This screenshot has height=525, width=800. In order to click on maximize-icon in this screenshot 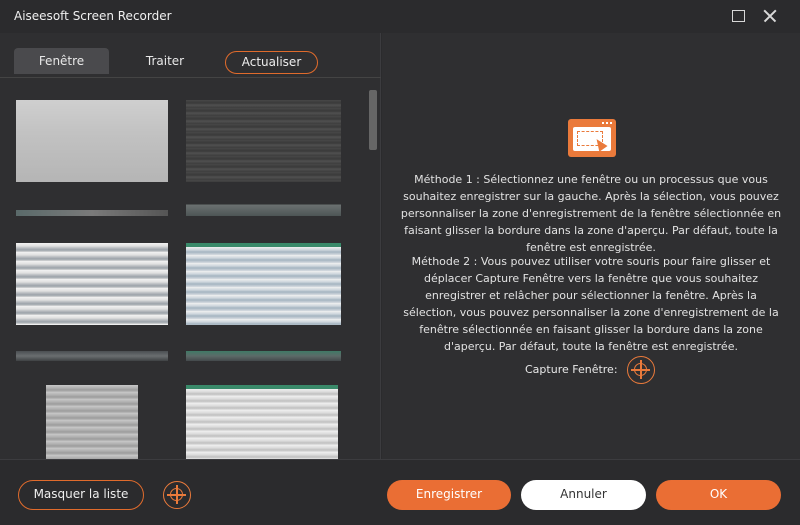, I will do `click(738, 16)`.